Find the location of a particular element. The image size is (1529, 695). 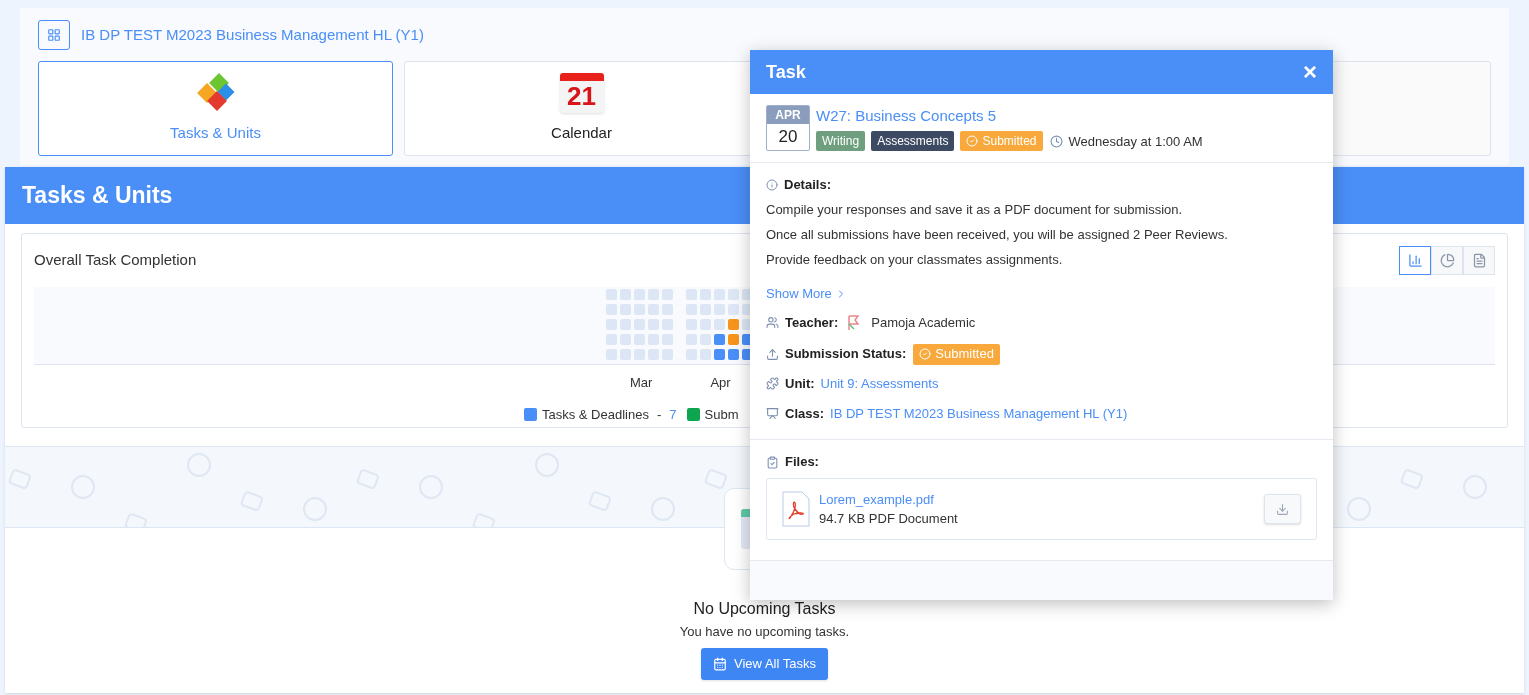

module-tile: Tasks & Units is located at coordinates (215, 108).